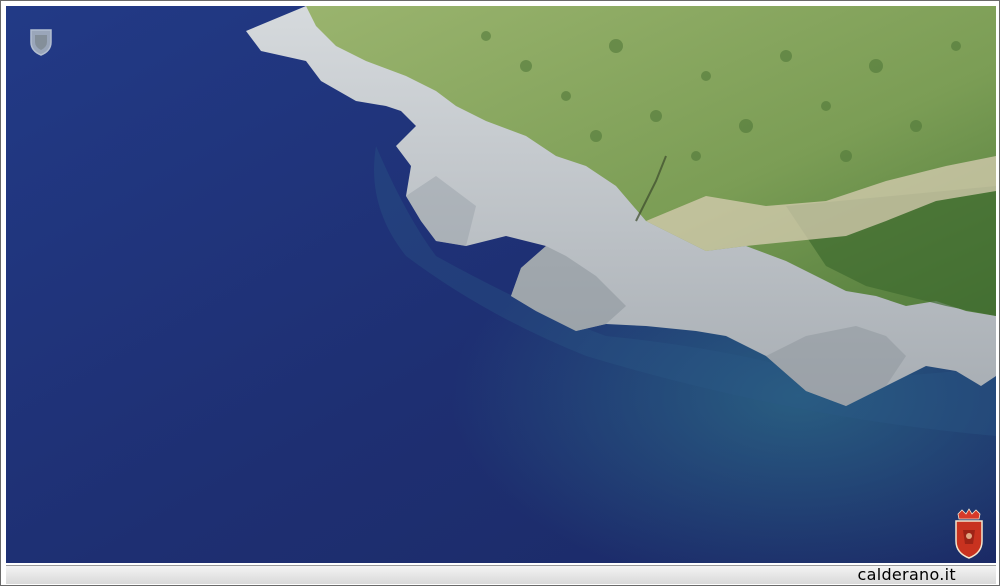 This screenshot has width=1000, height=586. What do you see at coordinates (501, 574) in the screenshot?
I see `caption-bar: calderano.it` at bounding box center [501, 574].